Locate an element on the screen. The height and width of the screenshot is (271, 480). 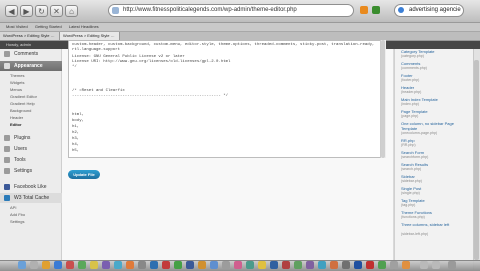
stop-button: ✕ is located at coordinates (56, 11).